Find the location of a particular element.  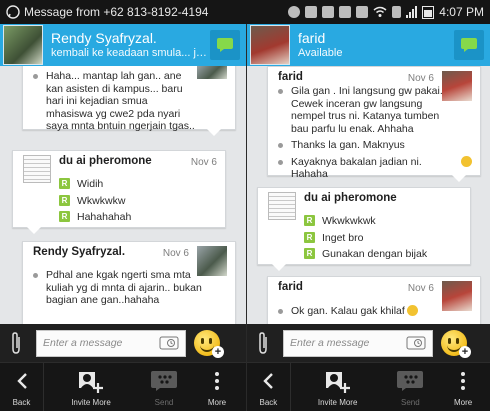

message-line: R Hahahahah is located at coordinates (138, 217).